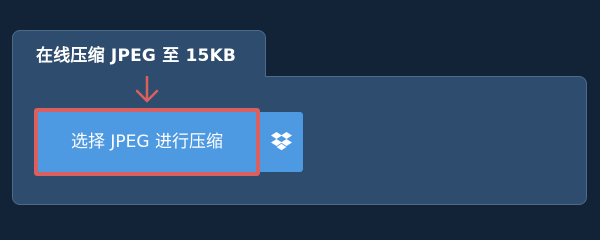  I want to click on select-jpeg-button: 选择 JPEG 进行压缩, so click(147, 142).